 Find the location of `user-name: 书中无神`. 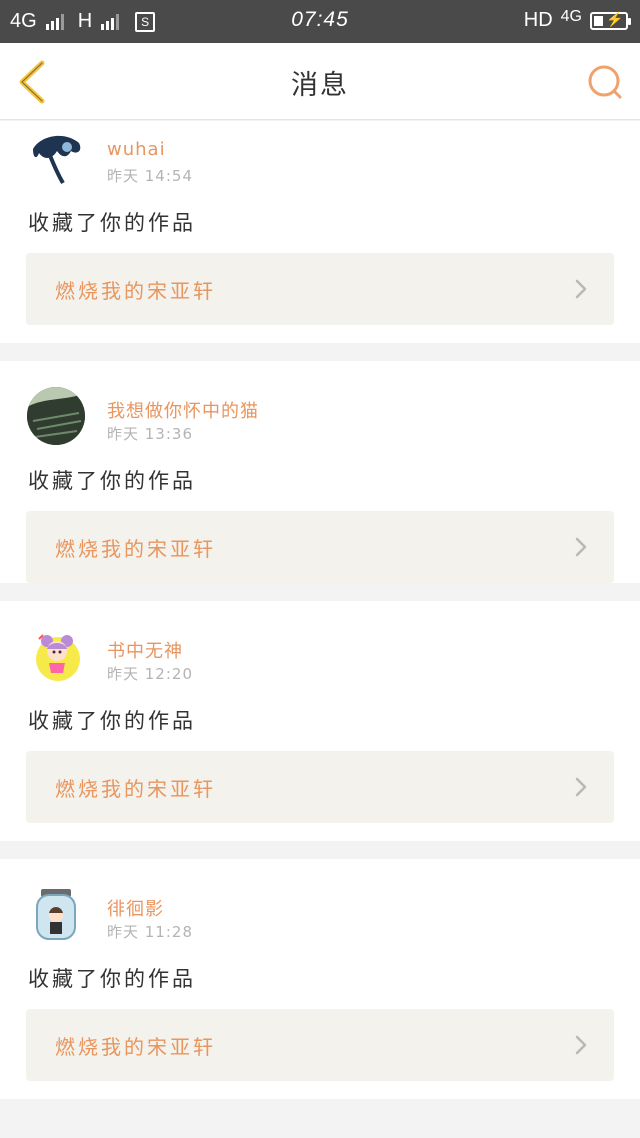

user-name: 书中无神 is located at coordinates (145, 650).